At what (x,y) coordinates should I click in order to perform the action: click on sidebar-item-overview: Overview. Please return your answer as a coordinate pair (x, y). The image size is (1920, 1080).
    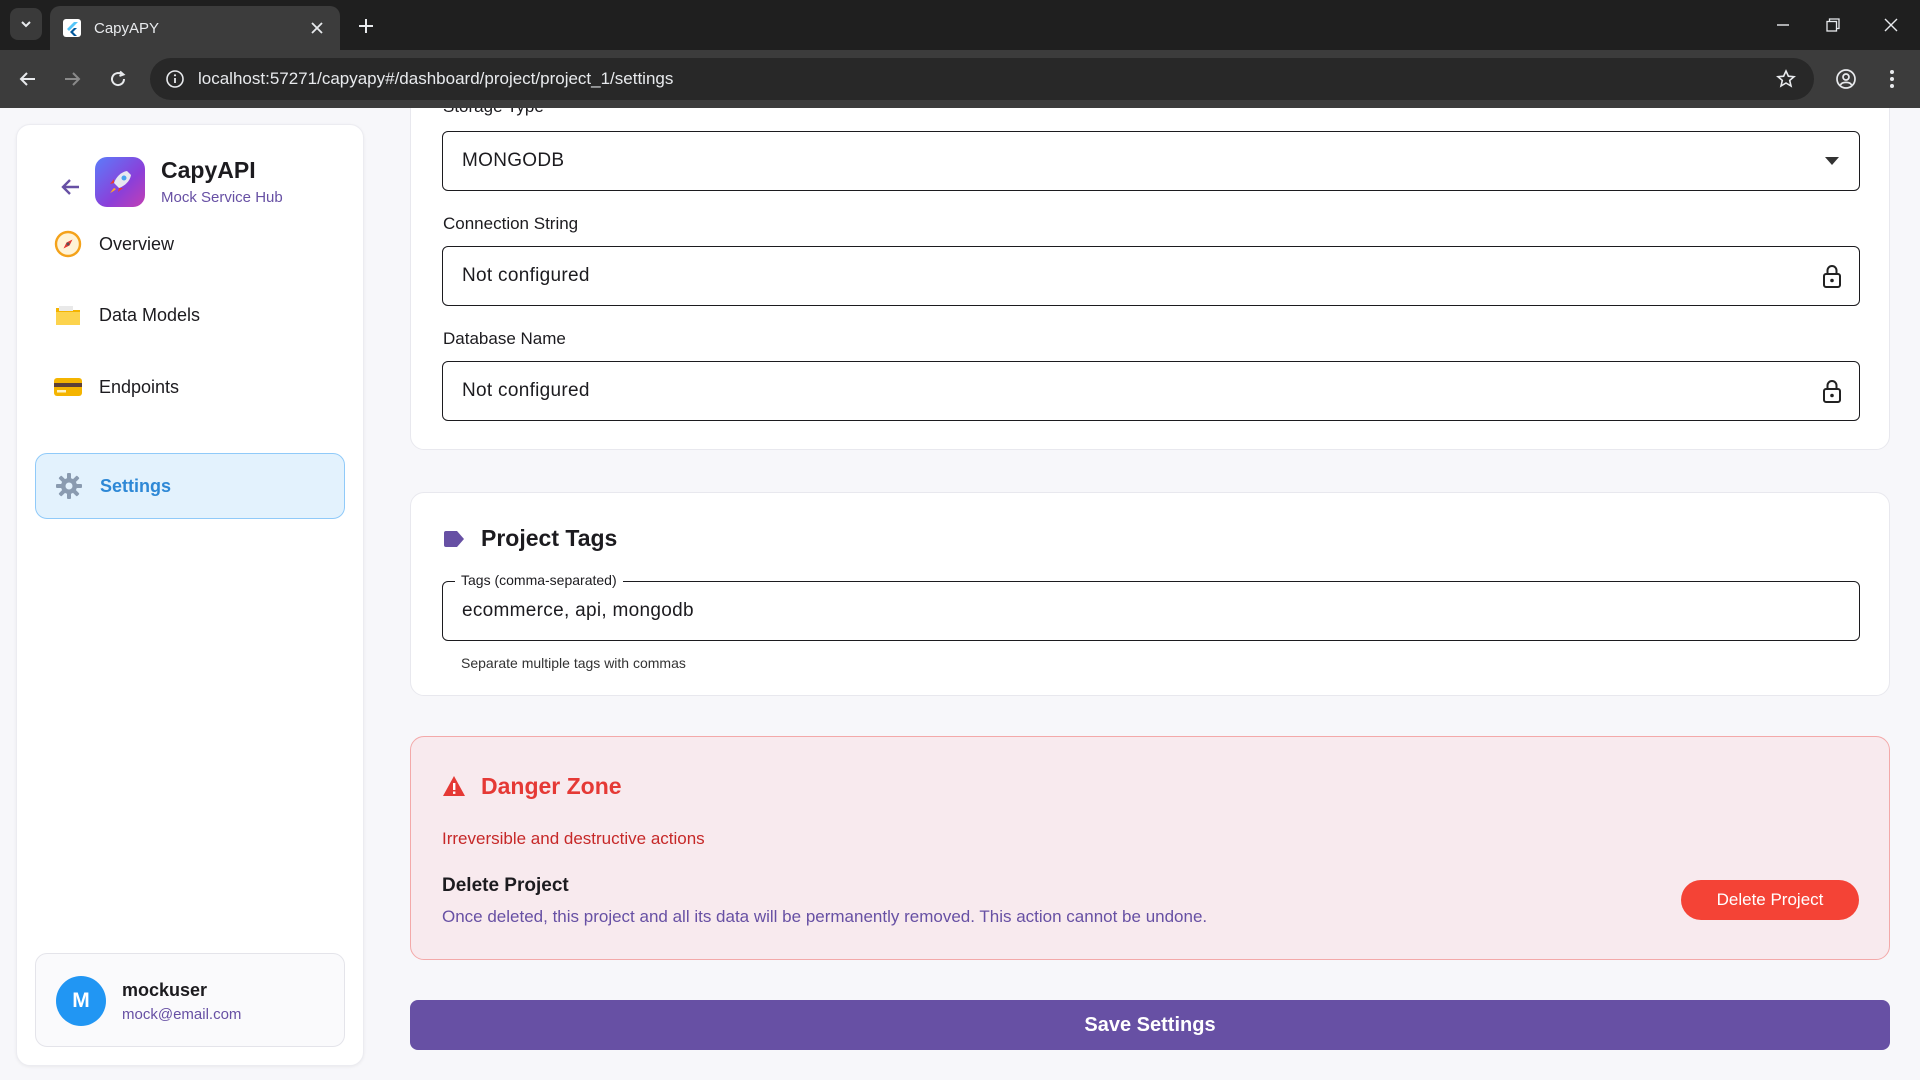
    Looking at the image, I should click on (190, 244).